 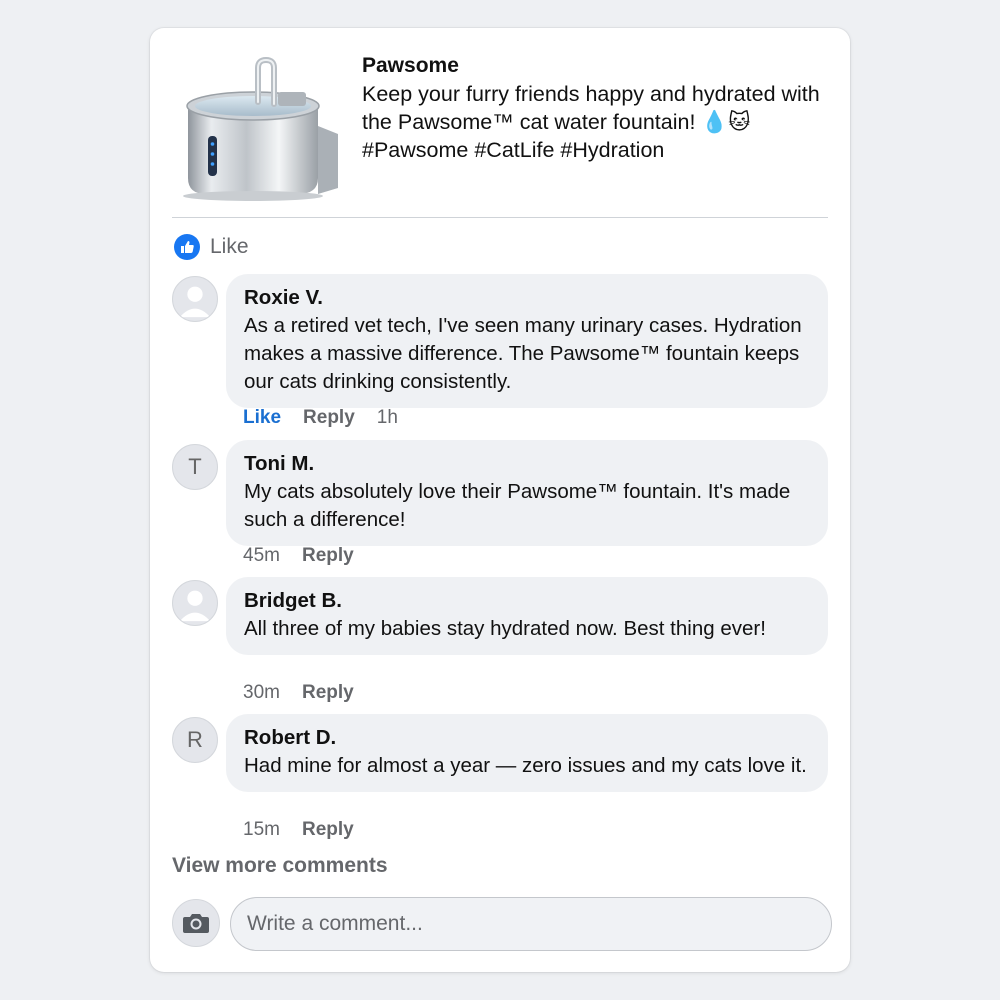 What do you see at coordinates (527, 738) in the screenshot?
I see `comment-author: Robert D.` at bounding box center [527, 738].